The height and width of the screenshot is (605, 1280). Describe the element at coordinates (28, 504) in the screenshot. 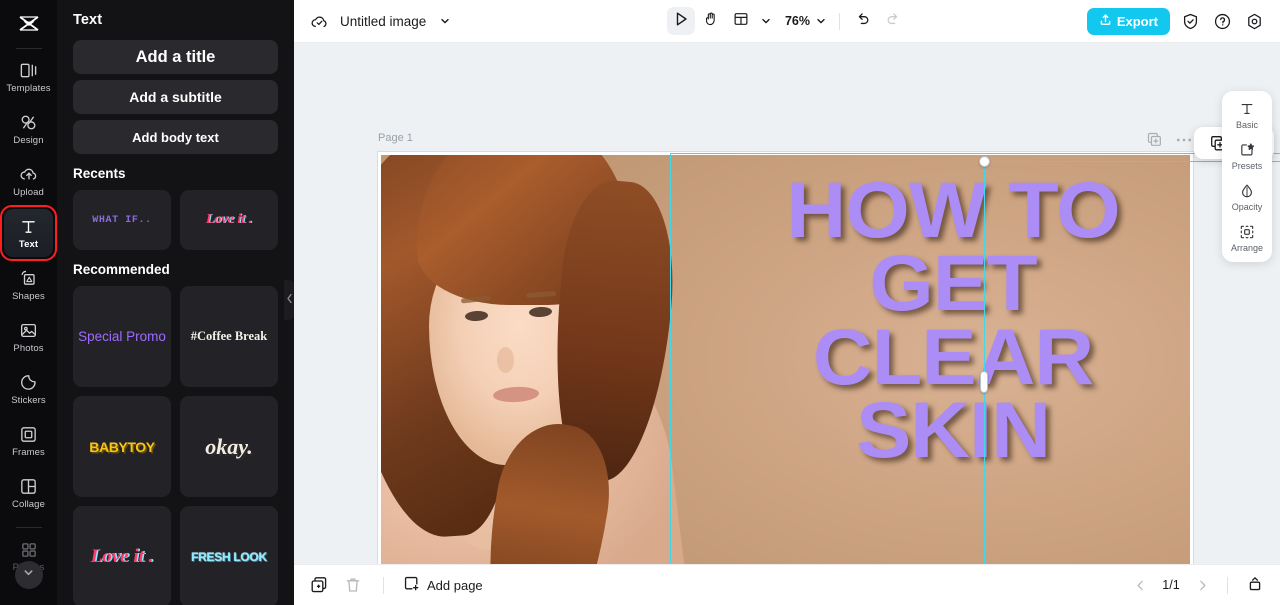

I see `sidebar-label: Collage` at that location.